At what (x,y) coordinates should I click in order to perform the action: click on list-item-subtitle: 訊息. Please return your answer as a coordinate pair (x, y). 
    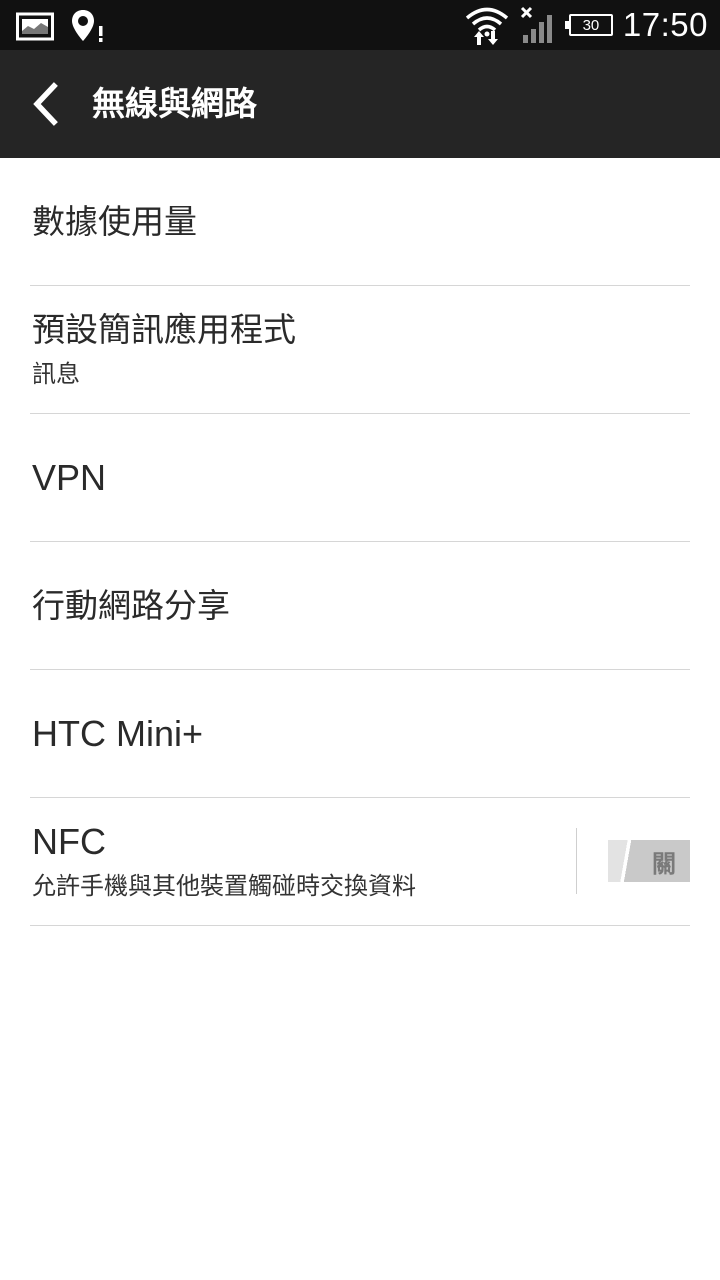
    Looking at the image, I should click on (56, 374).